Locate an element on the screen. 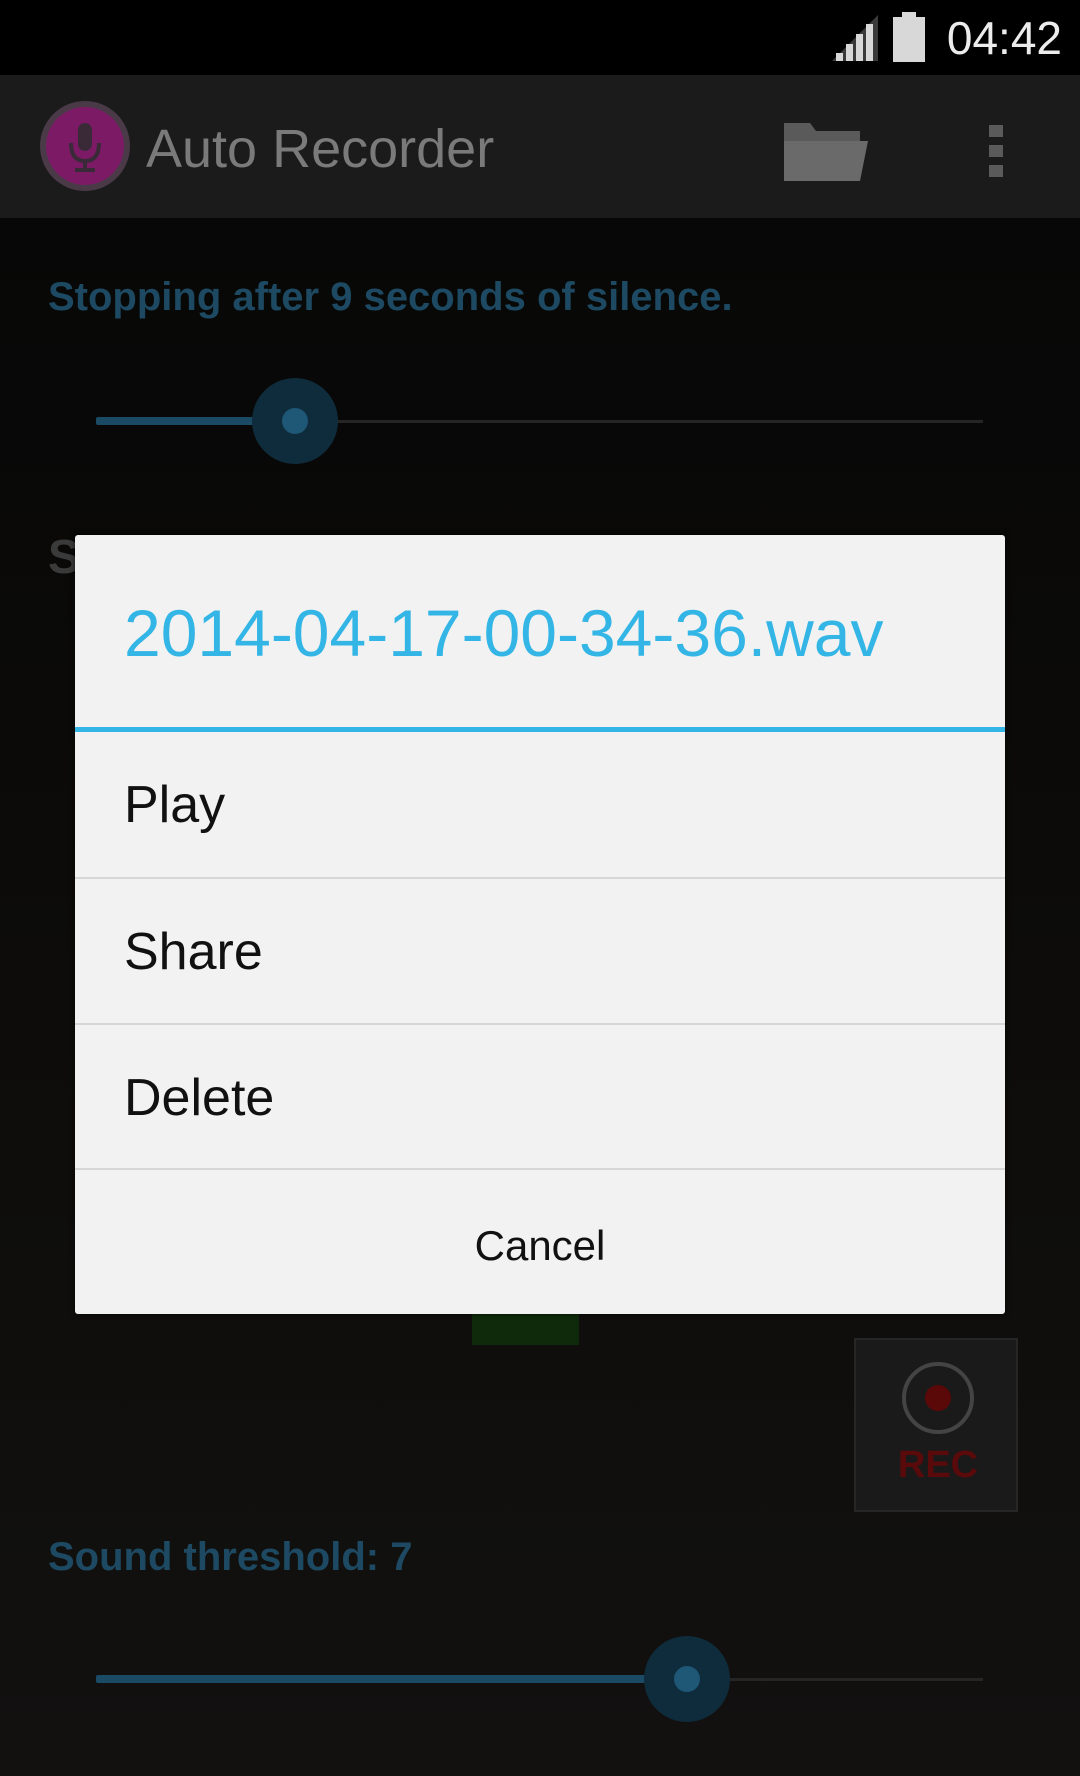 This screenshot has height=1776, width=1080. record-icon is located at coordinates (938, 1398).